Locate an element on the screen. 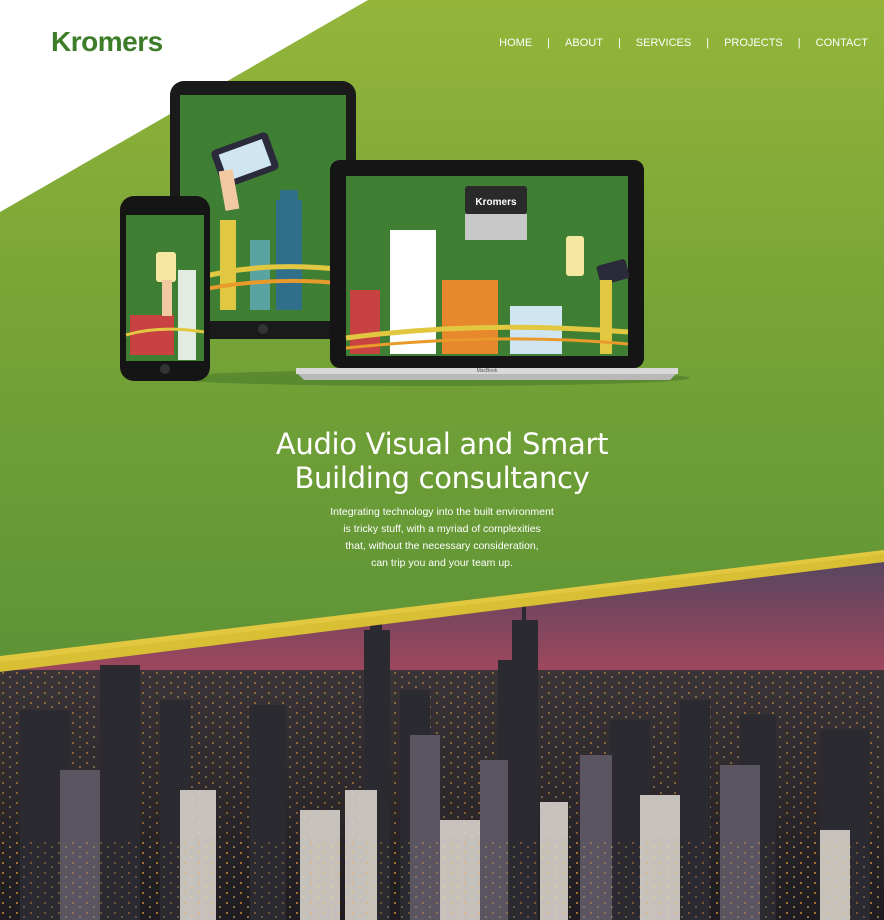 Image resolution: width=884 pixels, height=920 pixels. nav-contact: CONTACT is located at coordinates (842, 43).